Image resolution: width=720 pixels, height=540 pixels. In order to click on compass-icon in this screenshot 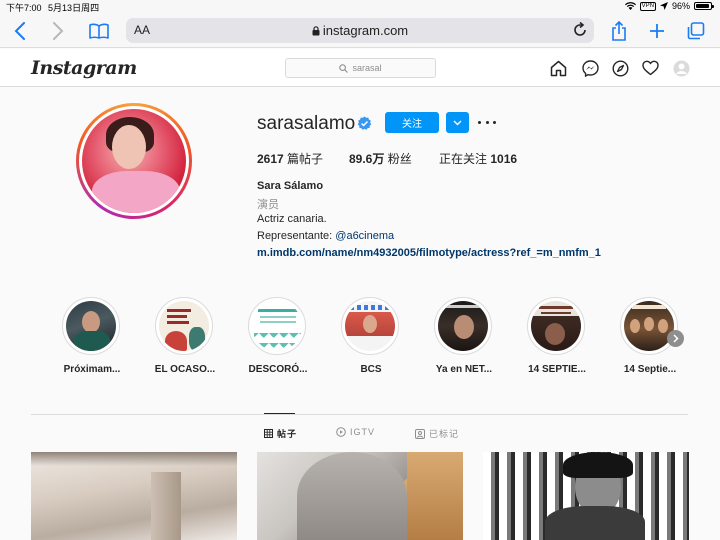, I will do `click(620, 68)`.